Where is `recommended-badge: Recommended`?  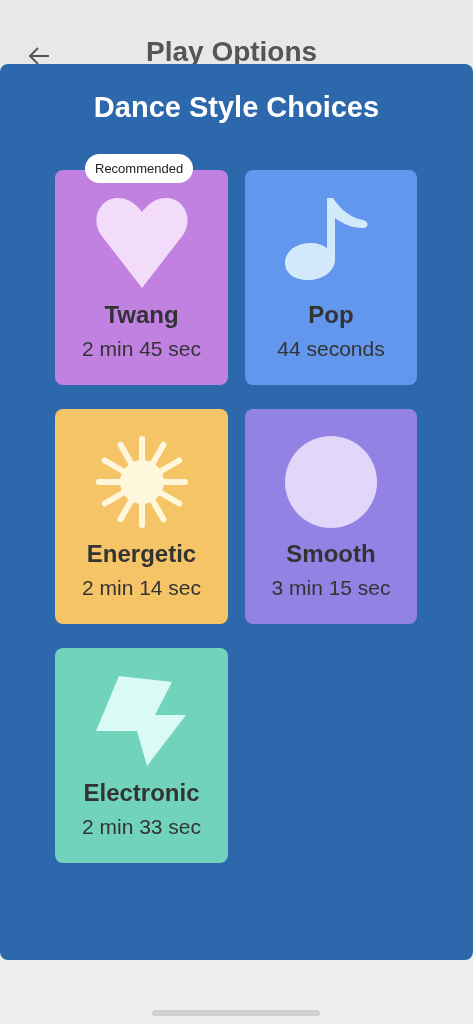 recommended-badge: Recommended is located at coordinates (139, 168).